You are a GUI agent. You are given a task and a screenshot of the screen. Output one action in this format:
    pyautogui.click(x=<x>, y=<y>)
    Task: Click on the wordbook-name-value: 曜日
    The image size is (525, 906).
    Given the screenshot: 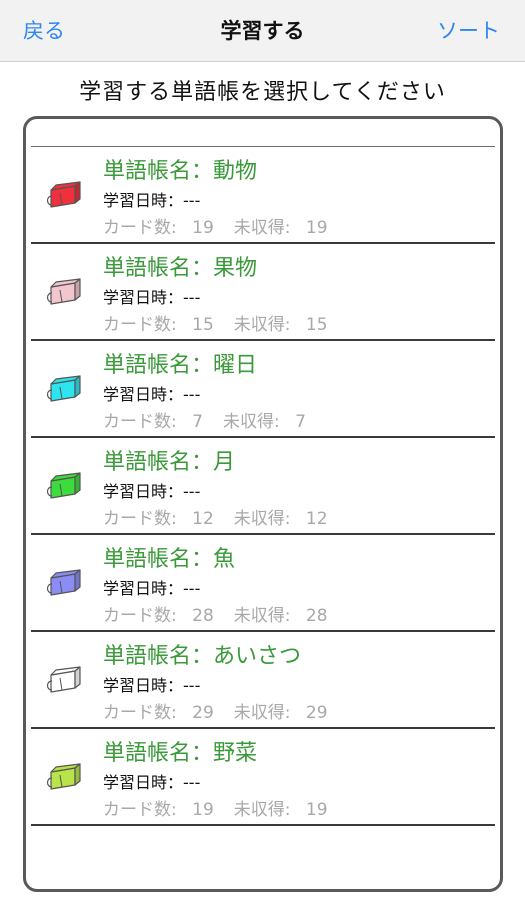 What is the action you would take?
    pyautogui.click(x=235, y=365)
    